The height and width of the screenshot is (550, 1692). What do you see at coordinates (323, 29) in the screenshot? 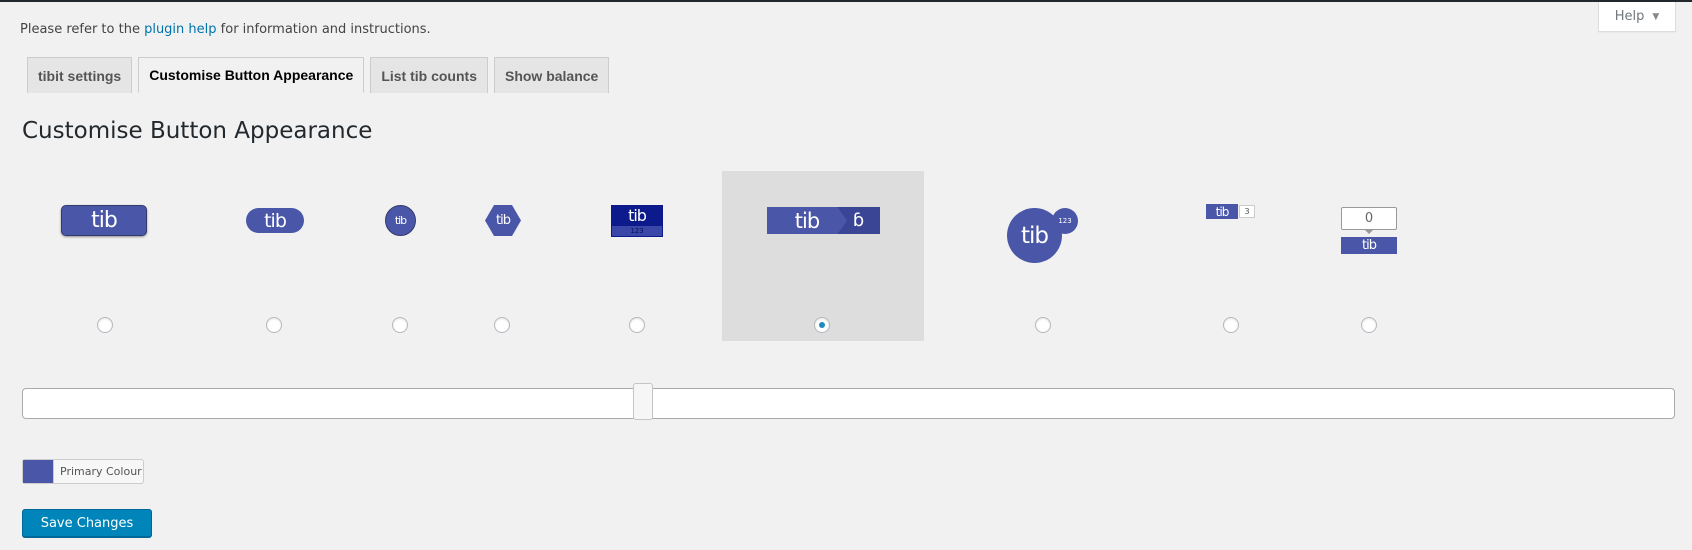
I see `notice-suffix: for information and instructions.` at bounding box center [323, 29].